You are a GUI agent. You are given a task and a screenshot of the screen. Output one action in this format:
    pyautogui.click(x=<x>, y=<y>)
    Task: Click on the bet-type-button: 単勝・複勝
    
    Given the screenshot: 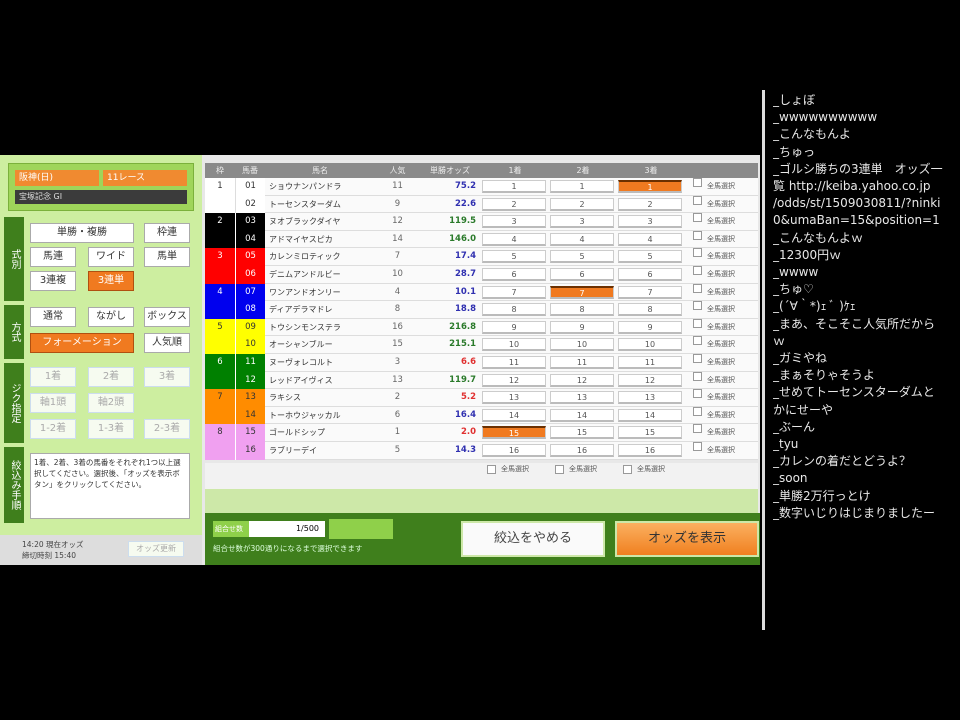 What is the action you would take?
    pyautogui.click(x=82, y=233)
    